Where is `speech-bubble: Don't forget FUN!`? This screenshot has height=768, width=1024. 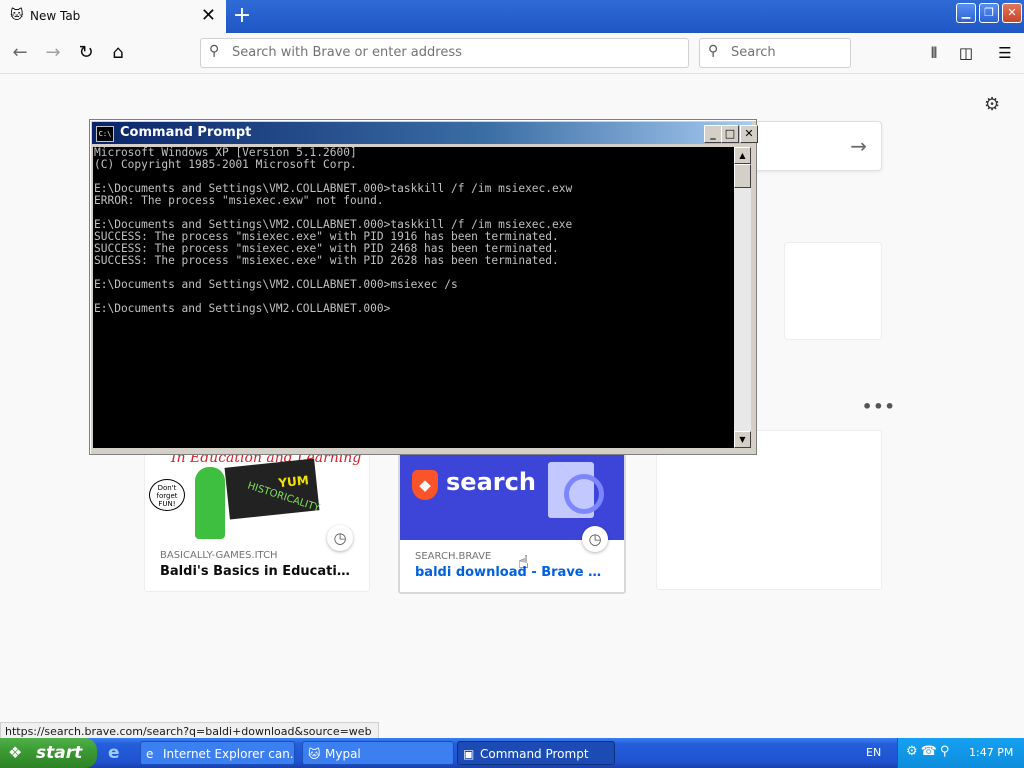
speech-bubble: Don't forget FUN! is located at coordinates (167, 495).